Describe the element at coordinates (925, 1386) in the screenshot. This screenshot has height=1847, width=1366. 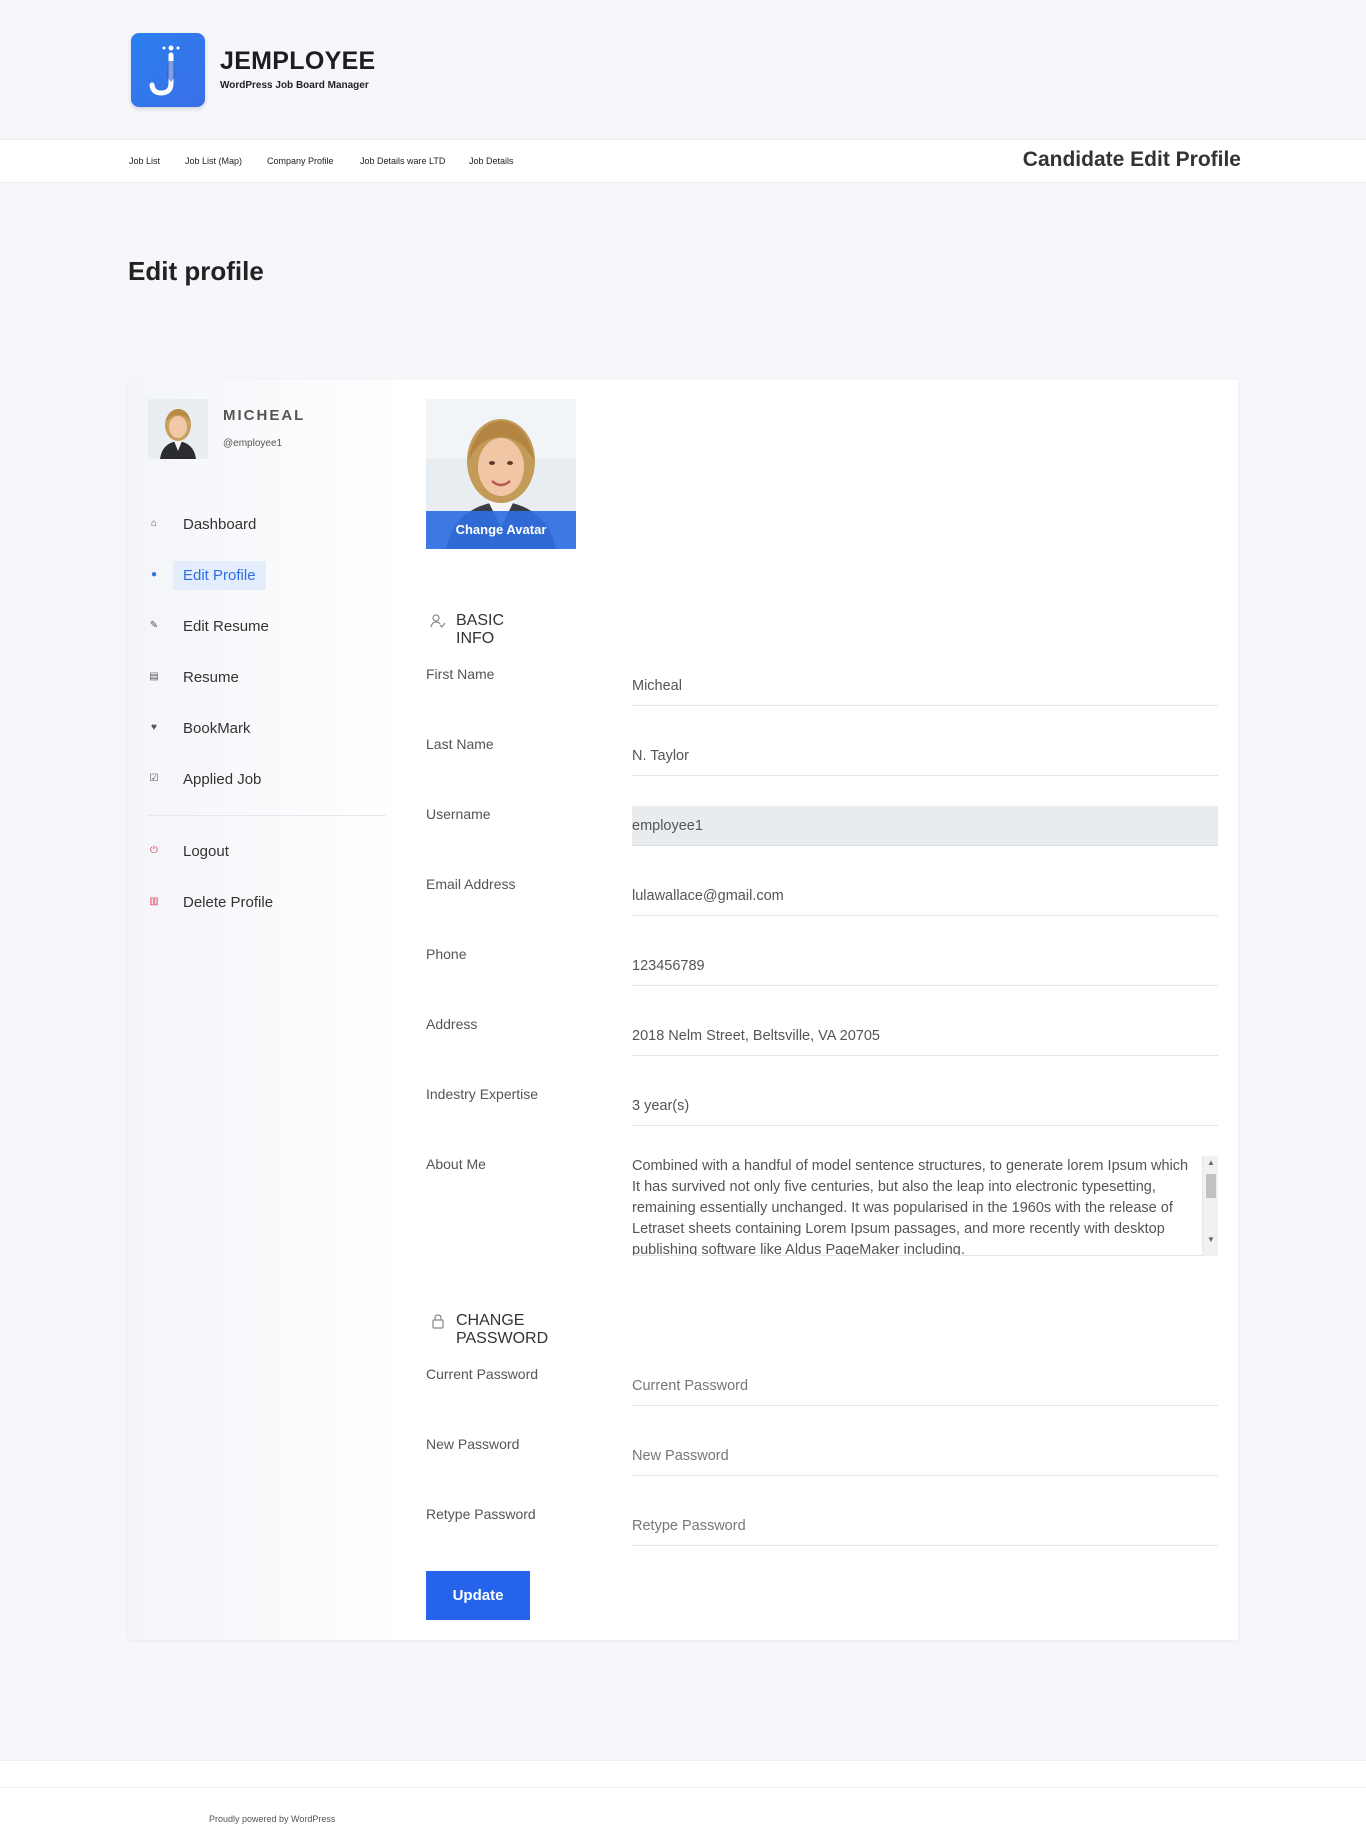
I see `current-password-field` at that location.